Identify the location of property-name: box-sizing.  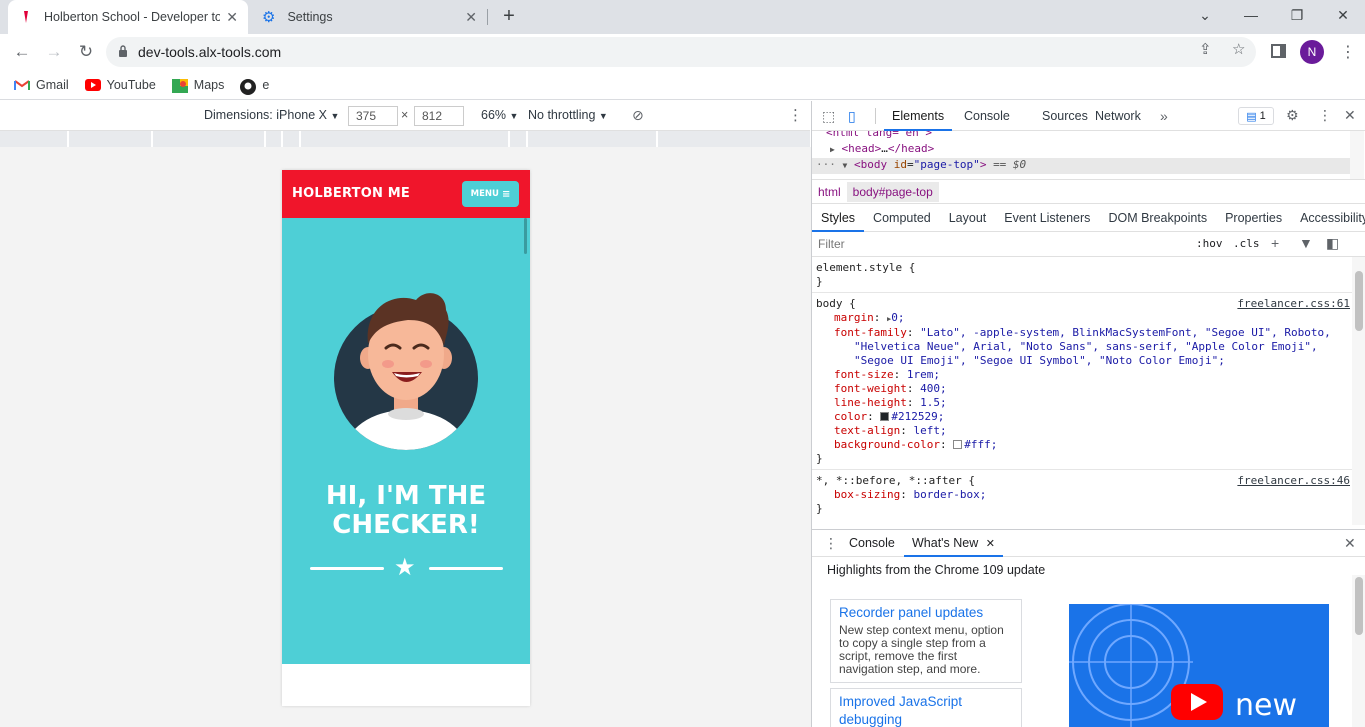
(867, 494).